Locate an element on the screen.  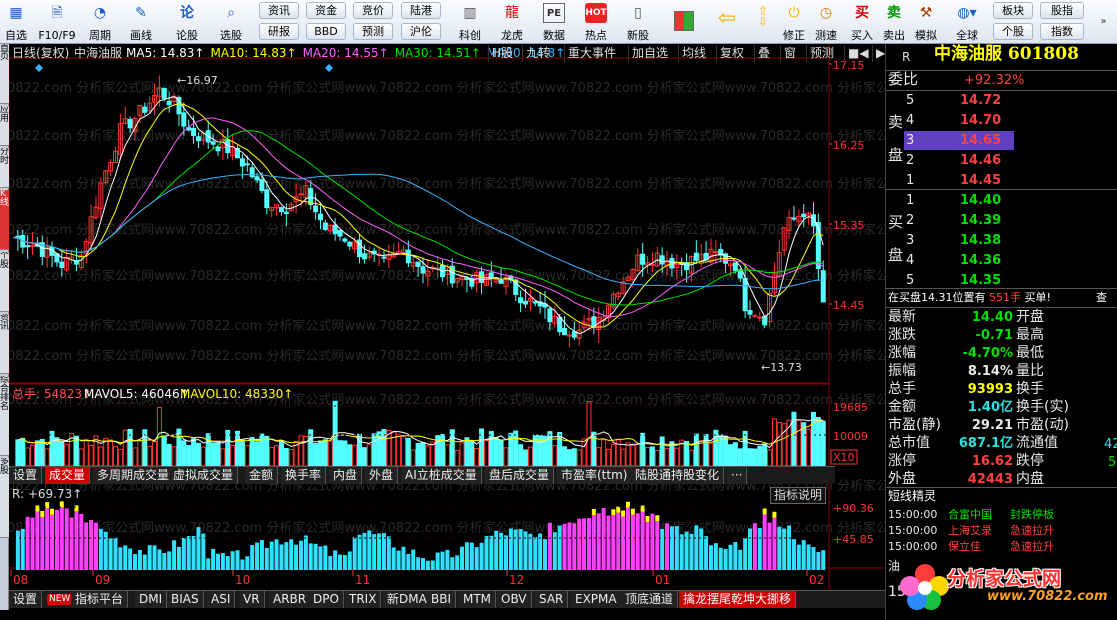
sector-button: 板块 is located at coordinates (1013, 10).